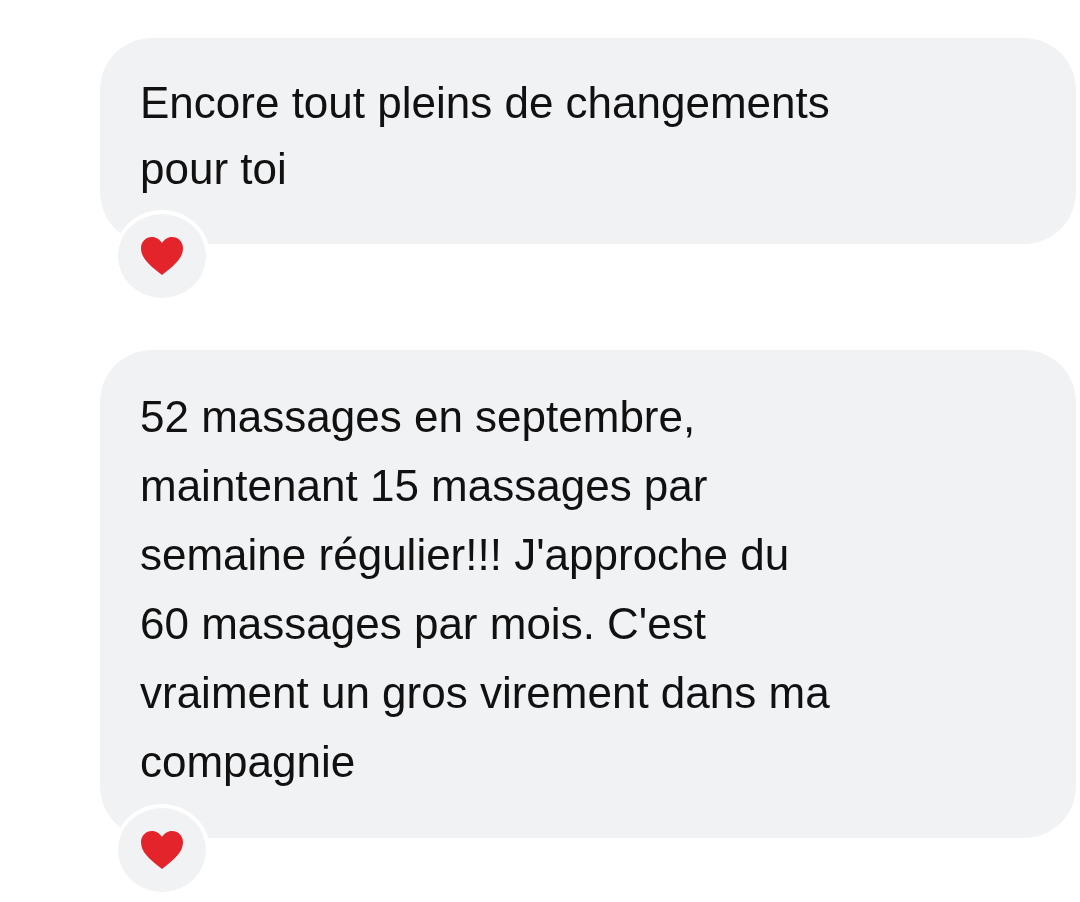  I want to click on message-text: Encore tout pleins de changements pour toi, so click(485, 136).